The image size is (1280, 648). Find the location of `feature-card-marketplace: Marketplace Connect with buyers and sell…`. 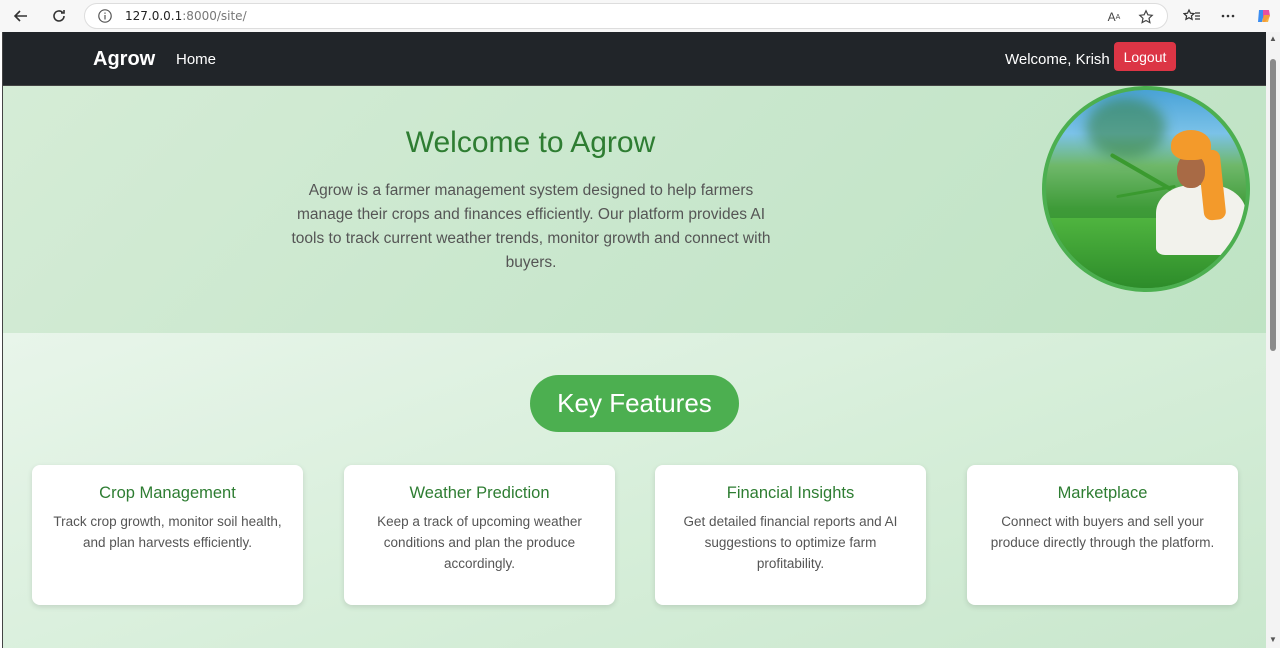

feature-card-marketplace: Marketplace Connect with buyers and sell… is located at coordinates (1102, 535).